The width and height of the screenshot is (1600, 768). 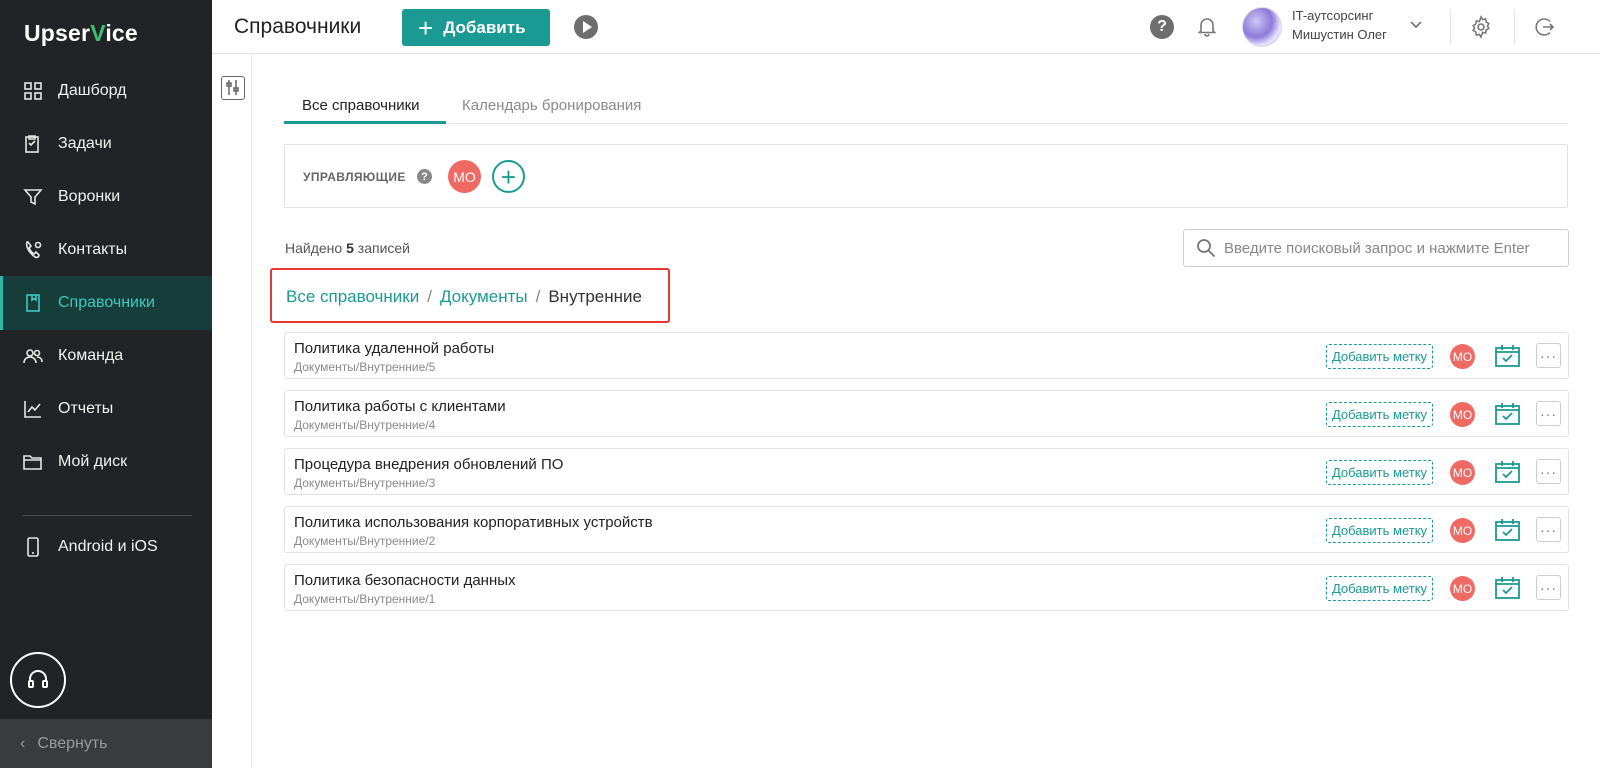 What do you see at coordinates (91, 355) in the screenshot?
I see `sidebar-item-label: Команда` at bounding box center [91, 355].